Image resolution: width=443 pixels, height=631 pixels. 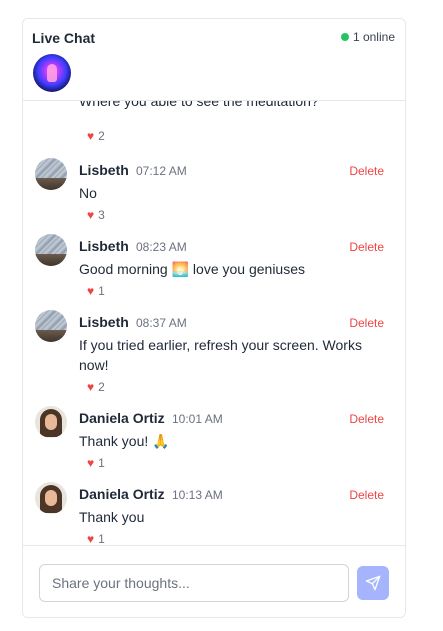 I want to click on chat-header: Live Chat 1 online, so click(x=214, y=60).